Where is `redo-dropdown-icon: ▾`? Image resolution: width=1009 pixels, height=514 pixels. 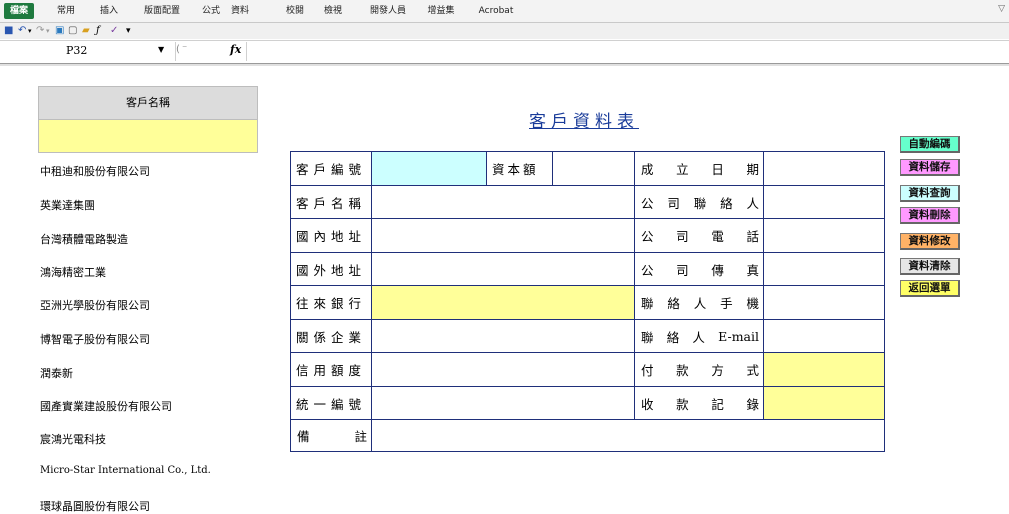
redo-dropdown-icon: ▾ is located at coordinates (48, 31).